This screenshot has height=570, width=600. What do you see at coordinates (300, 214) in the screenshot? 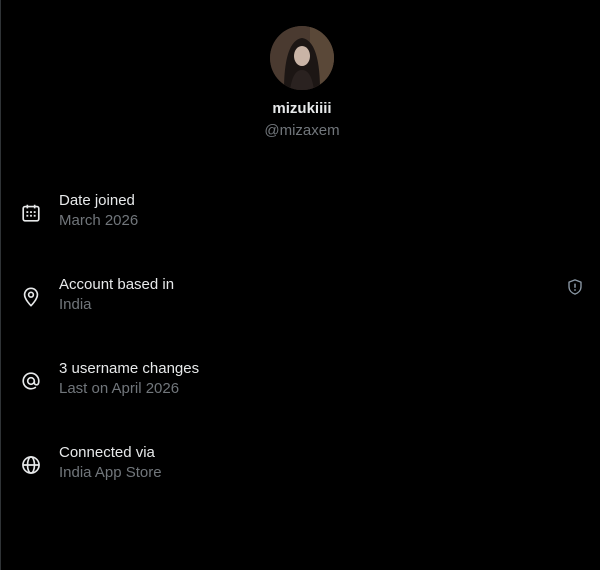
I see `date-joined-row: Date joined March 2026` at bounding box center [300, 214].